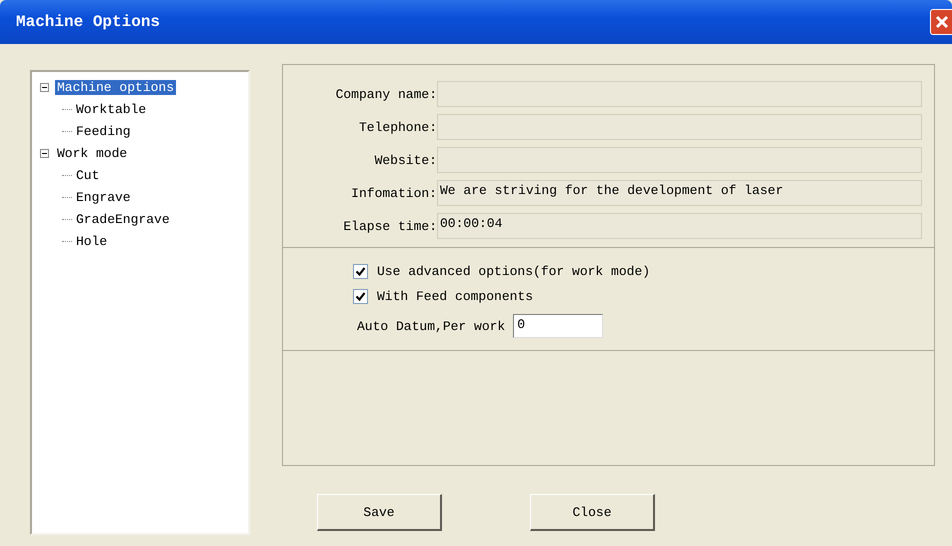 This screenshot has height=546, width=952. Describe the element at coordinates (558, 326) in the screenshot. I see `input-field: 0` at that location.